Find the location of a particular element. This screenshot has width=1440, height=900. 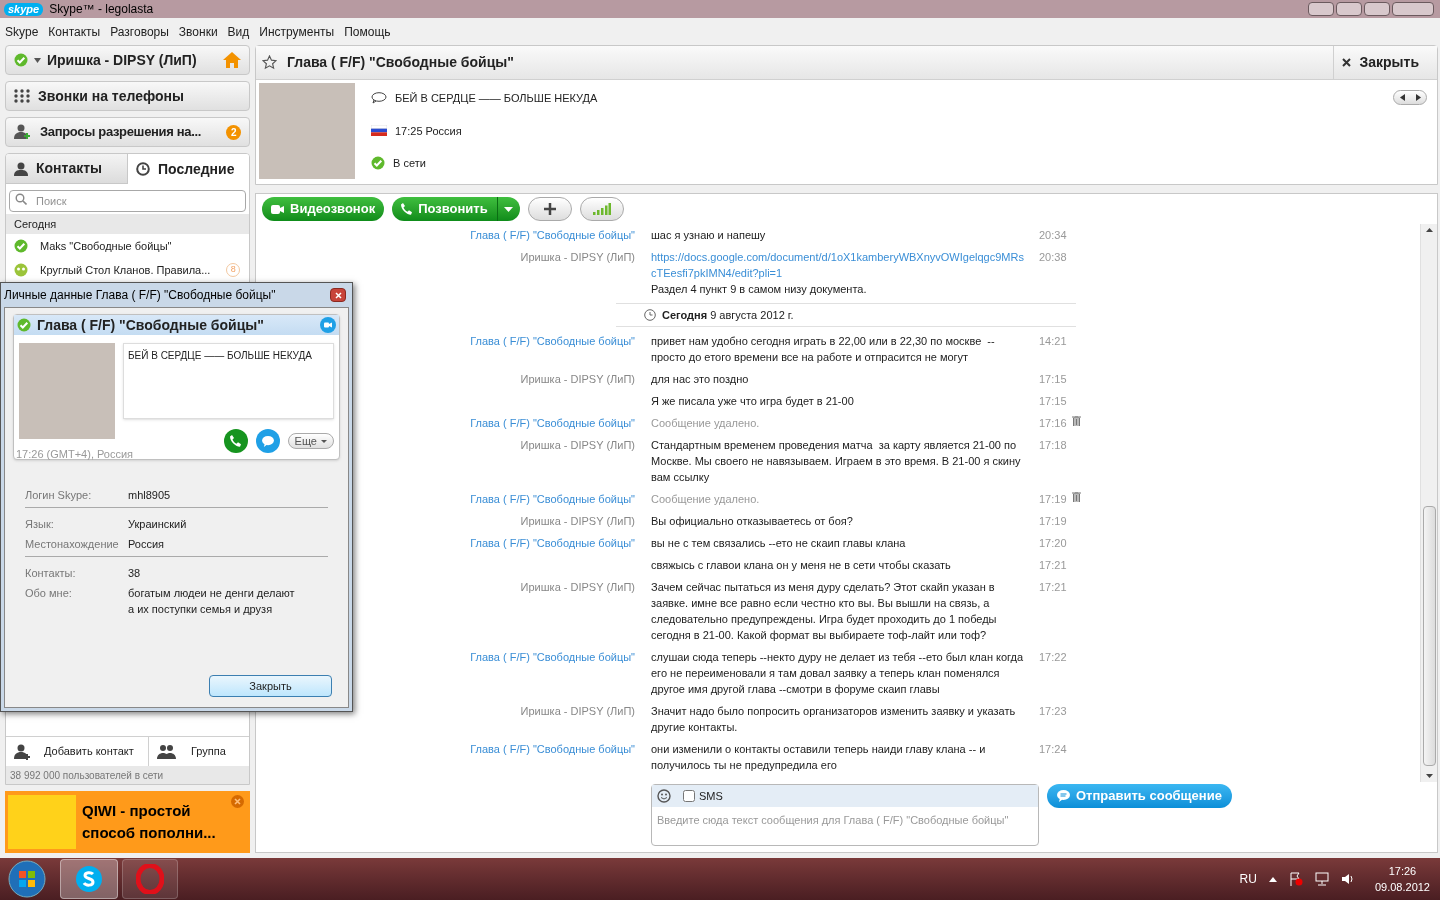

up-arrow-icon is located at coordinates (1429, 230).